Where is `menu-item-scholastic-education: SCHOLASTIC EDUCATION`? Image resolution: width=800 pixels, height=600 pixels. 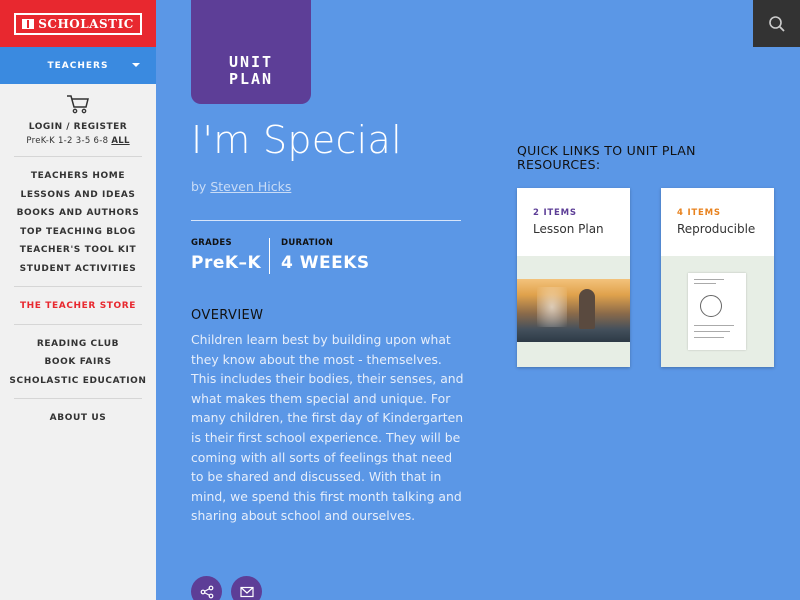
menu-item-scholastic-education: SCHOLASTIC EDUCATION is located at coordinates (78, 381).